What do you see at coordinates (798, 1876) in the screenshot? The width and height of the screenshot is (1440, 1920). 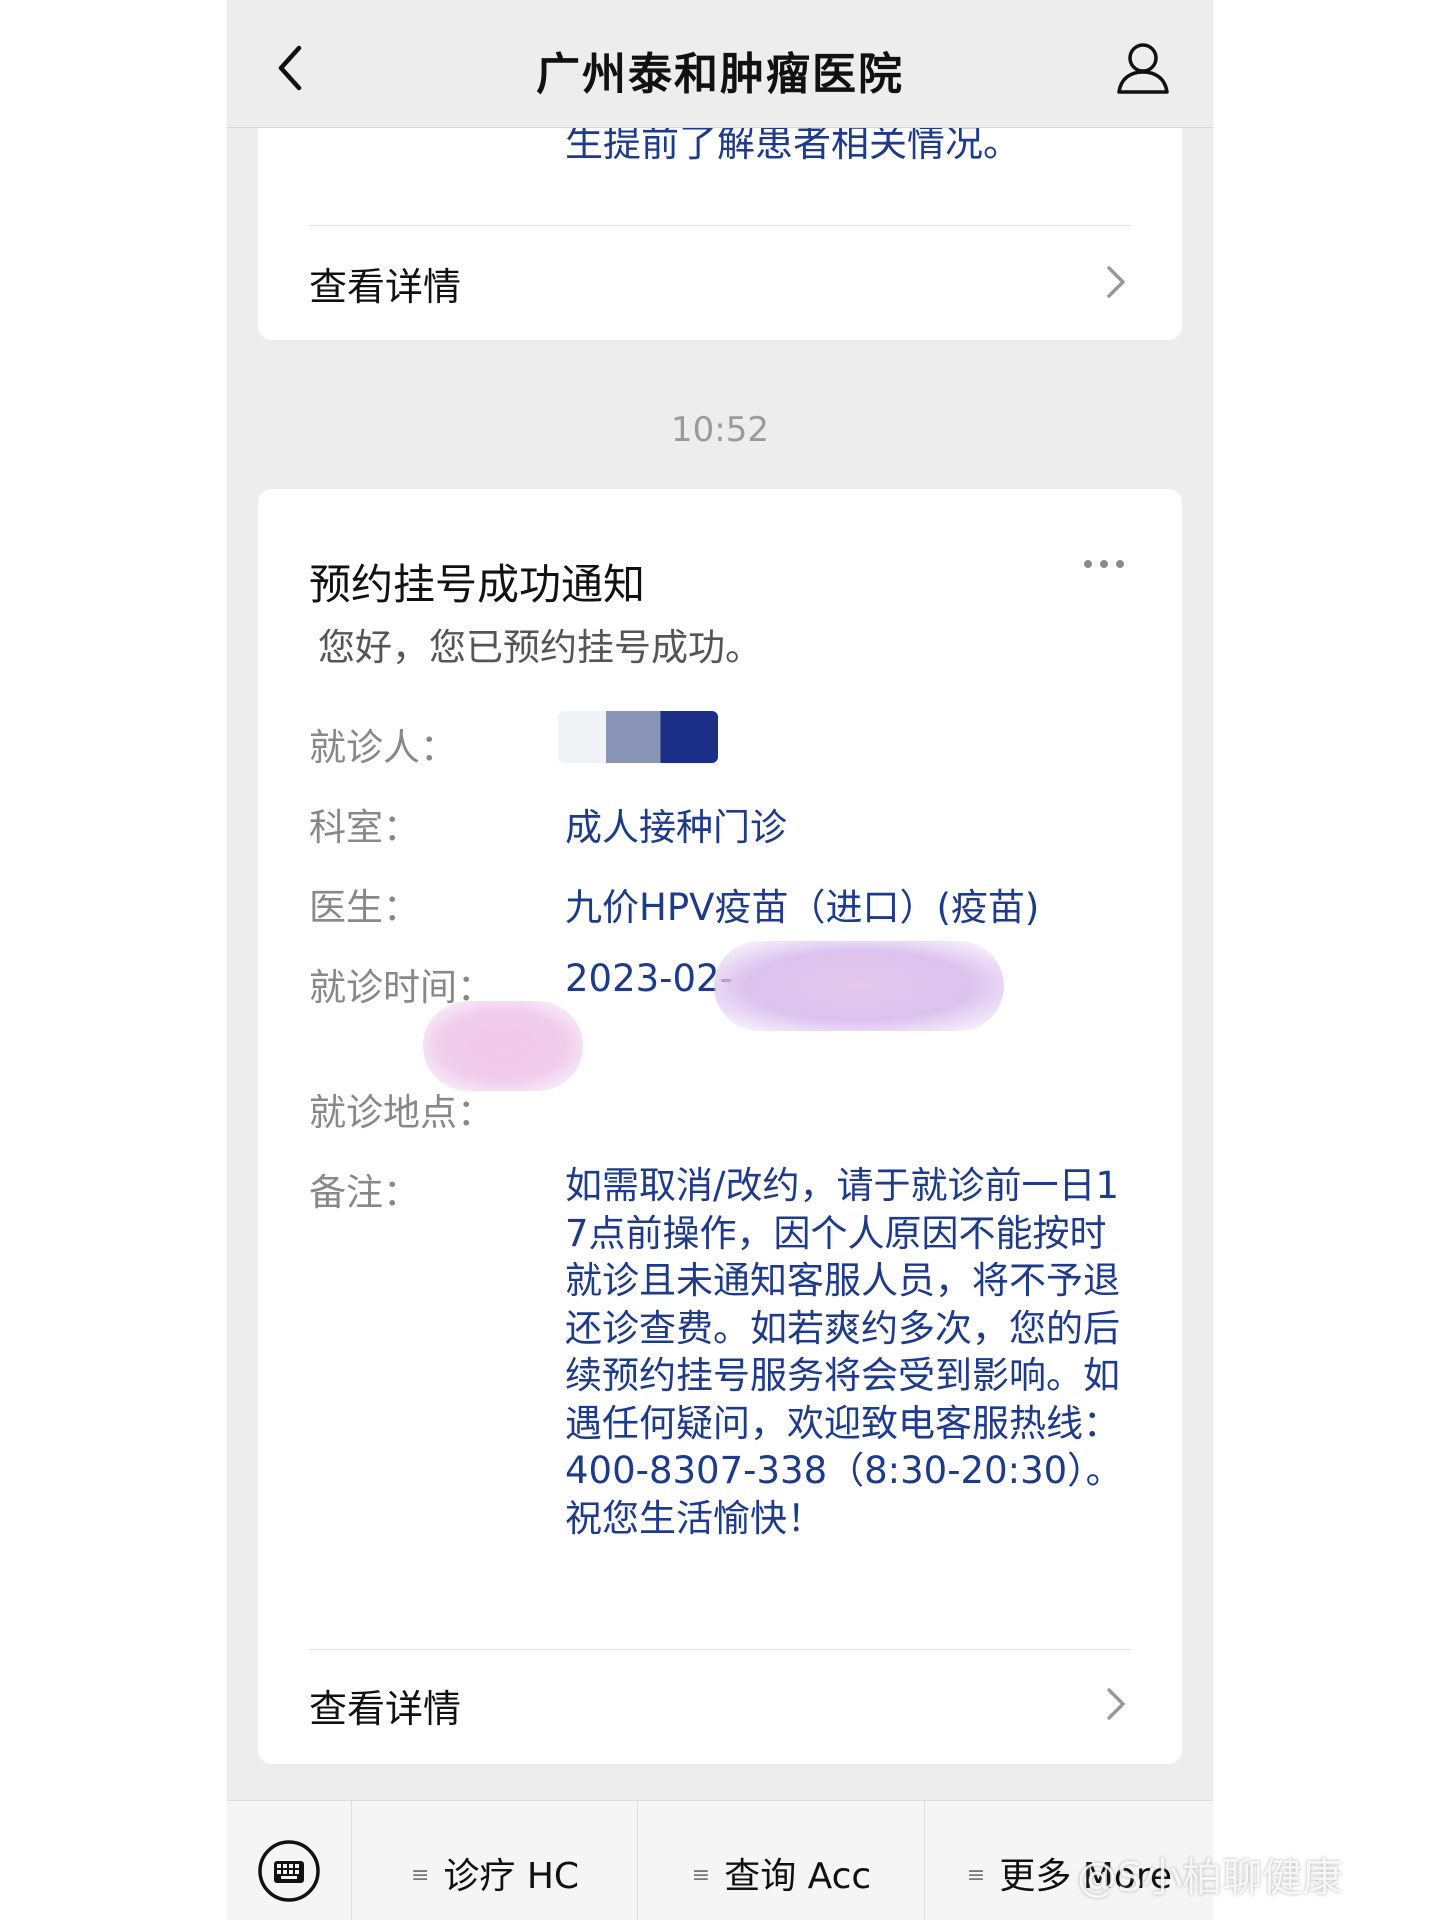 I see `menu-item-label: 查询 Acc` at bounding box center [798, 1876].